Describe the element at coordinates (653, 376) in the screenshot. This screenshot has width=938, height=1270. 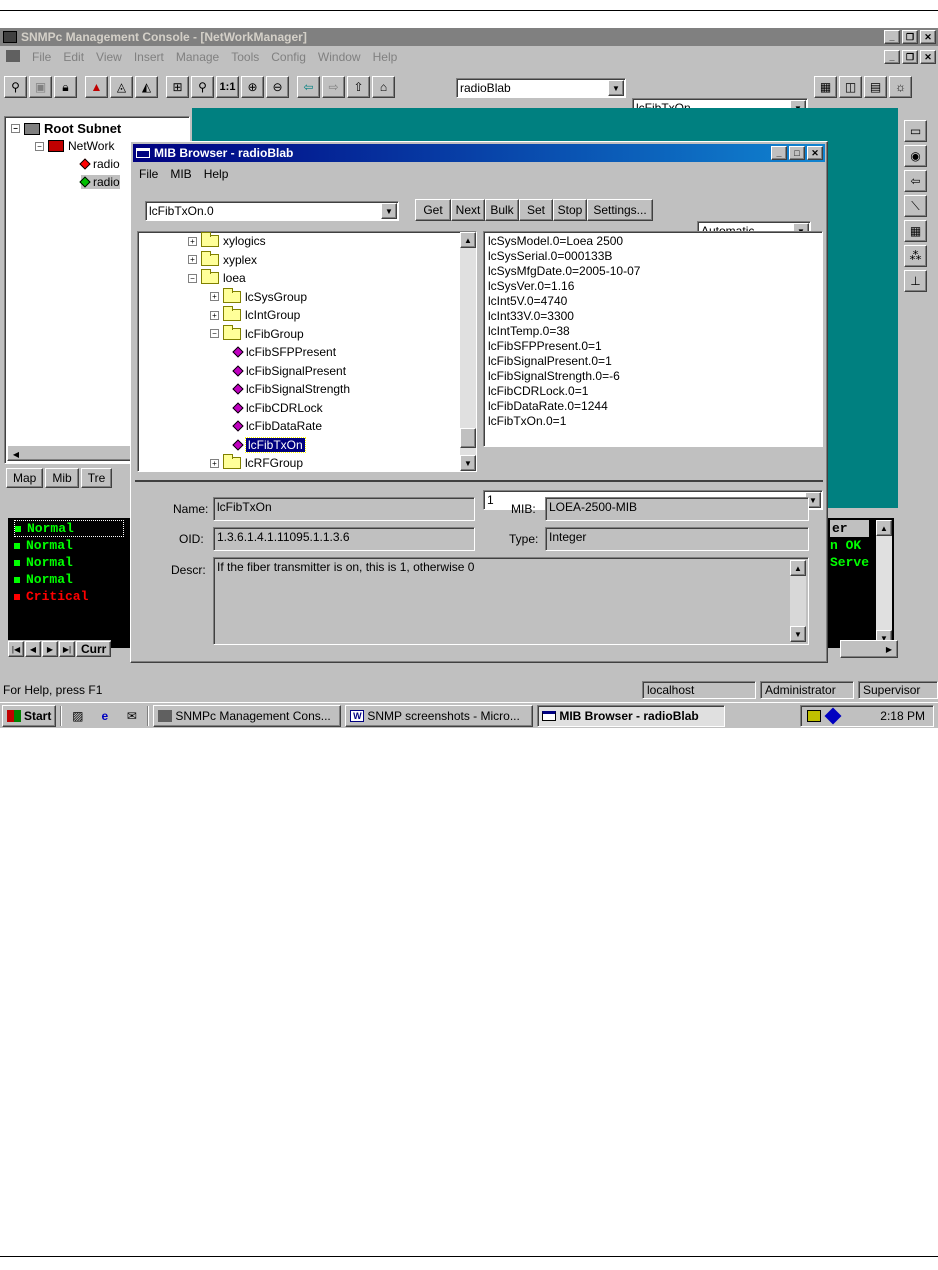
I see `result-row: lcFibSignalStrength.0=-6` at that location.